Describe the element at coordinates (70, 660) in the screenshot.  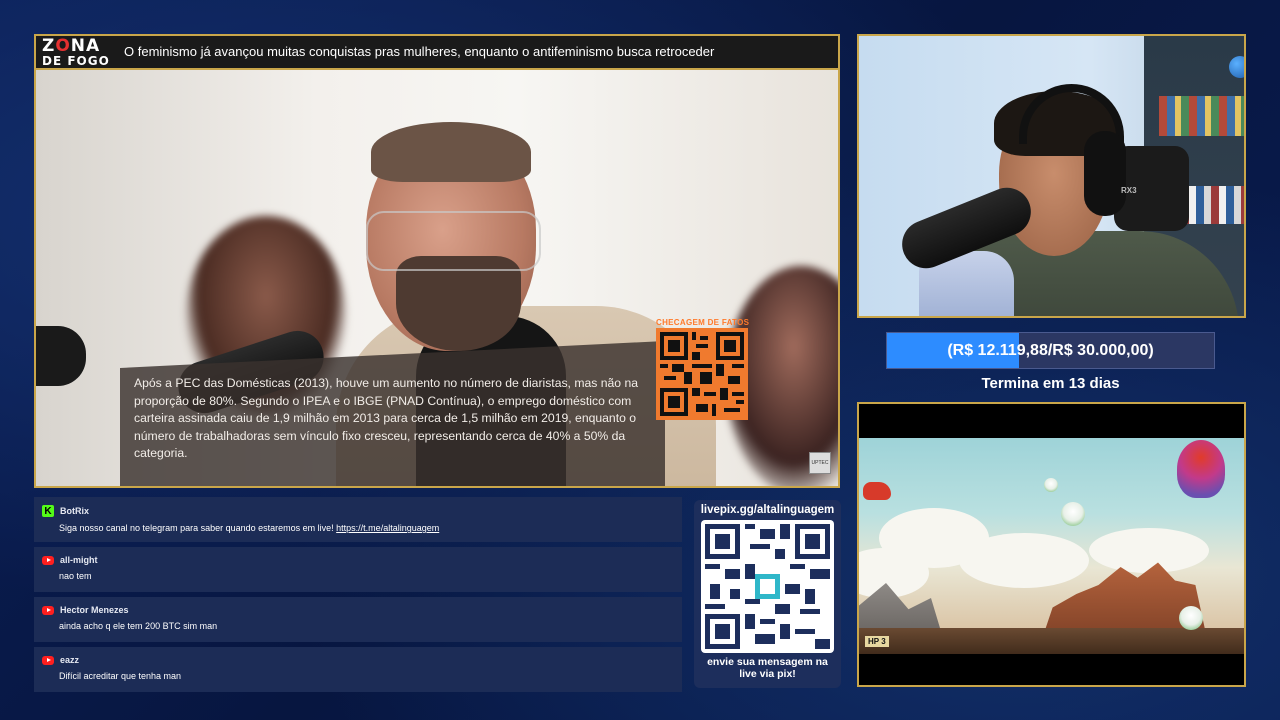
I see `chat-username: eazz` at that location.